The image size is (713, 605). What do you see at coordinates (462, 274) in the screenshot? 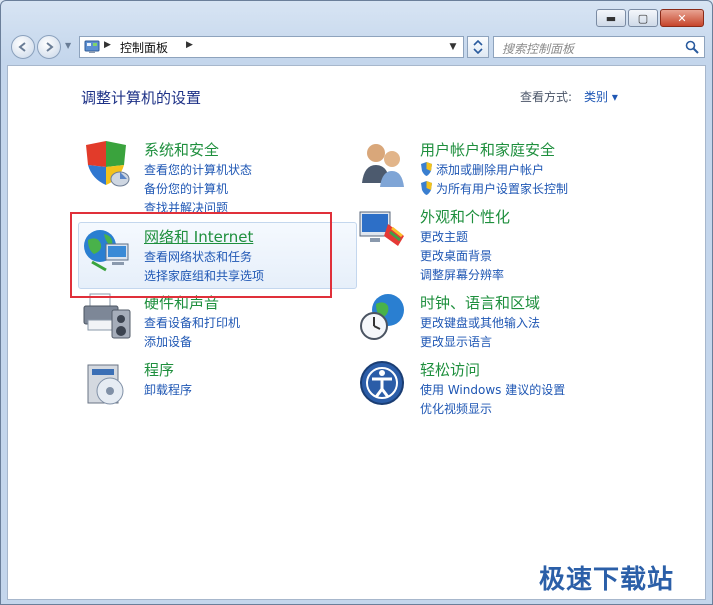
I see `link-screen-resolution: 调整屏幕分辨率` at bounding box center [462, 274].